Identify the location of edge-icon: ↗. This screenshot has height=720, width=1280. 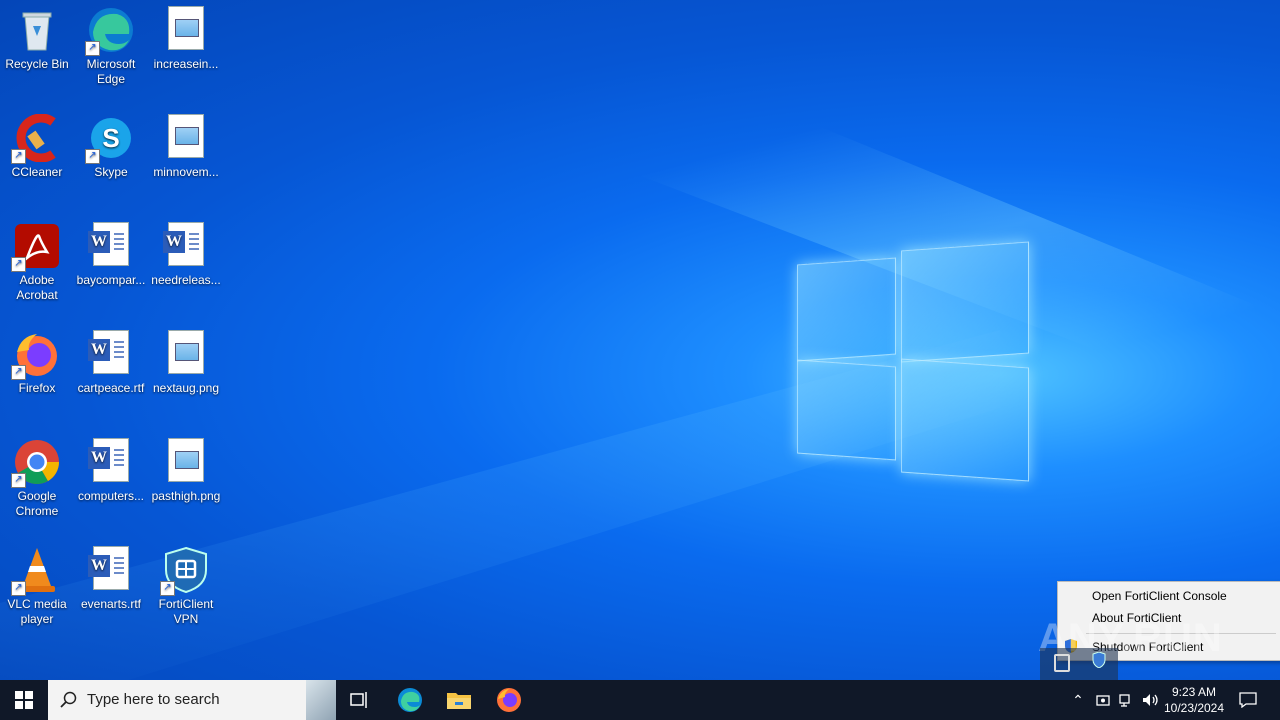
(110, 31).